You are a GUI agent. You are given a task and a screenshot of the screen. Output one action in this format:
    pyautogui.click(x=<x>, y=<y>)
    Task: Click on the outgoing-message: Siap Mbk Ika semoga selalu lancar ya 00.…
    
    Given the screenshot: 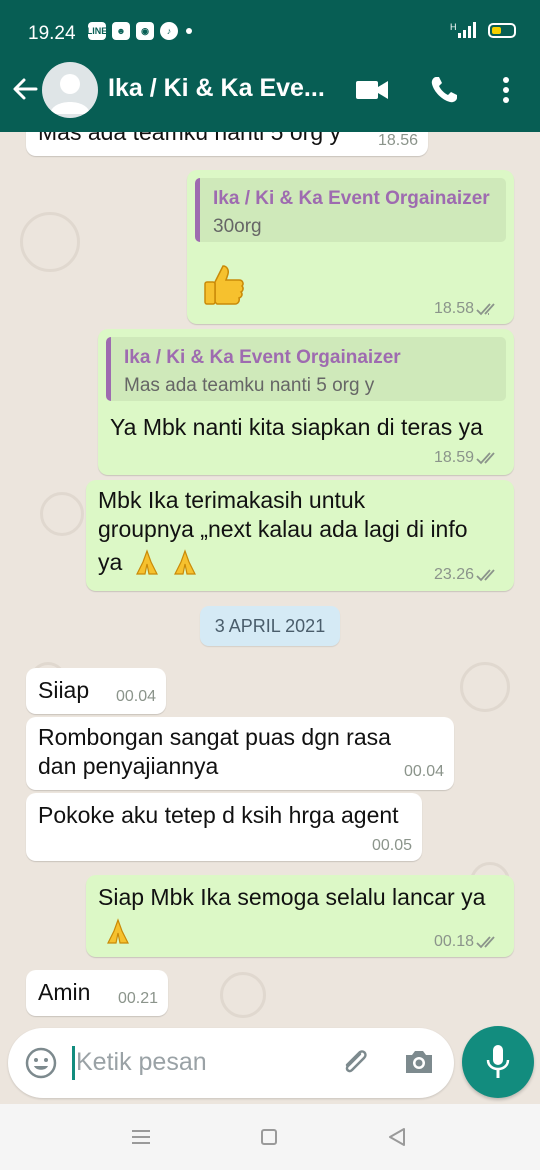 What is the action you would take?
    pyautogui.click(x=300, y=916)
    